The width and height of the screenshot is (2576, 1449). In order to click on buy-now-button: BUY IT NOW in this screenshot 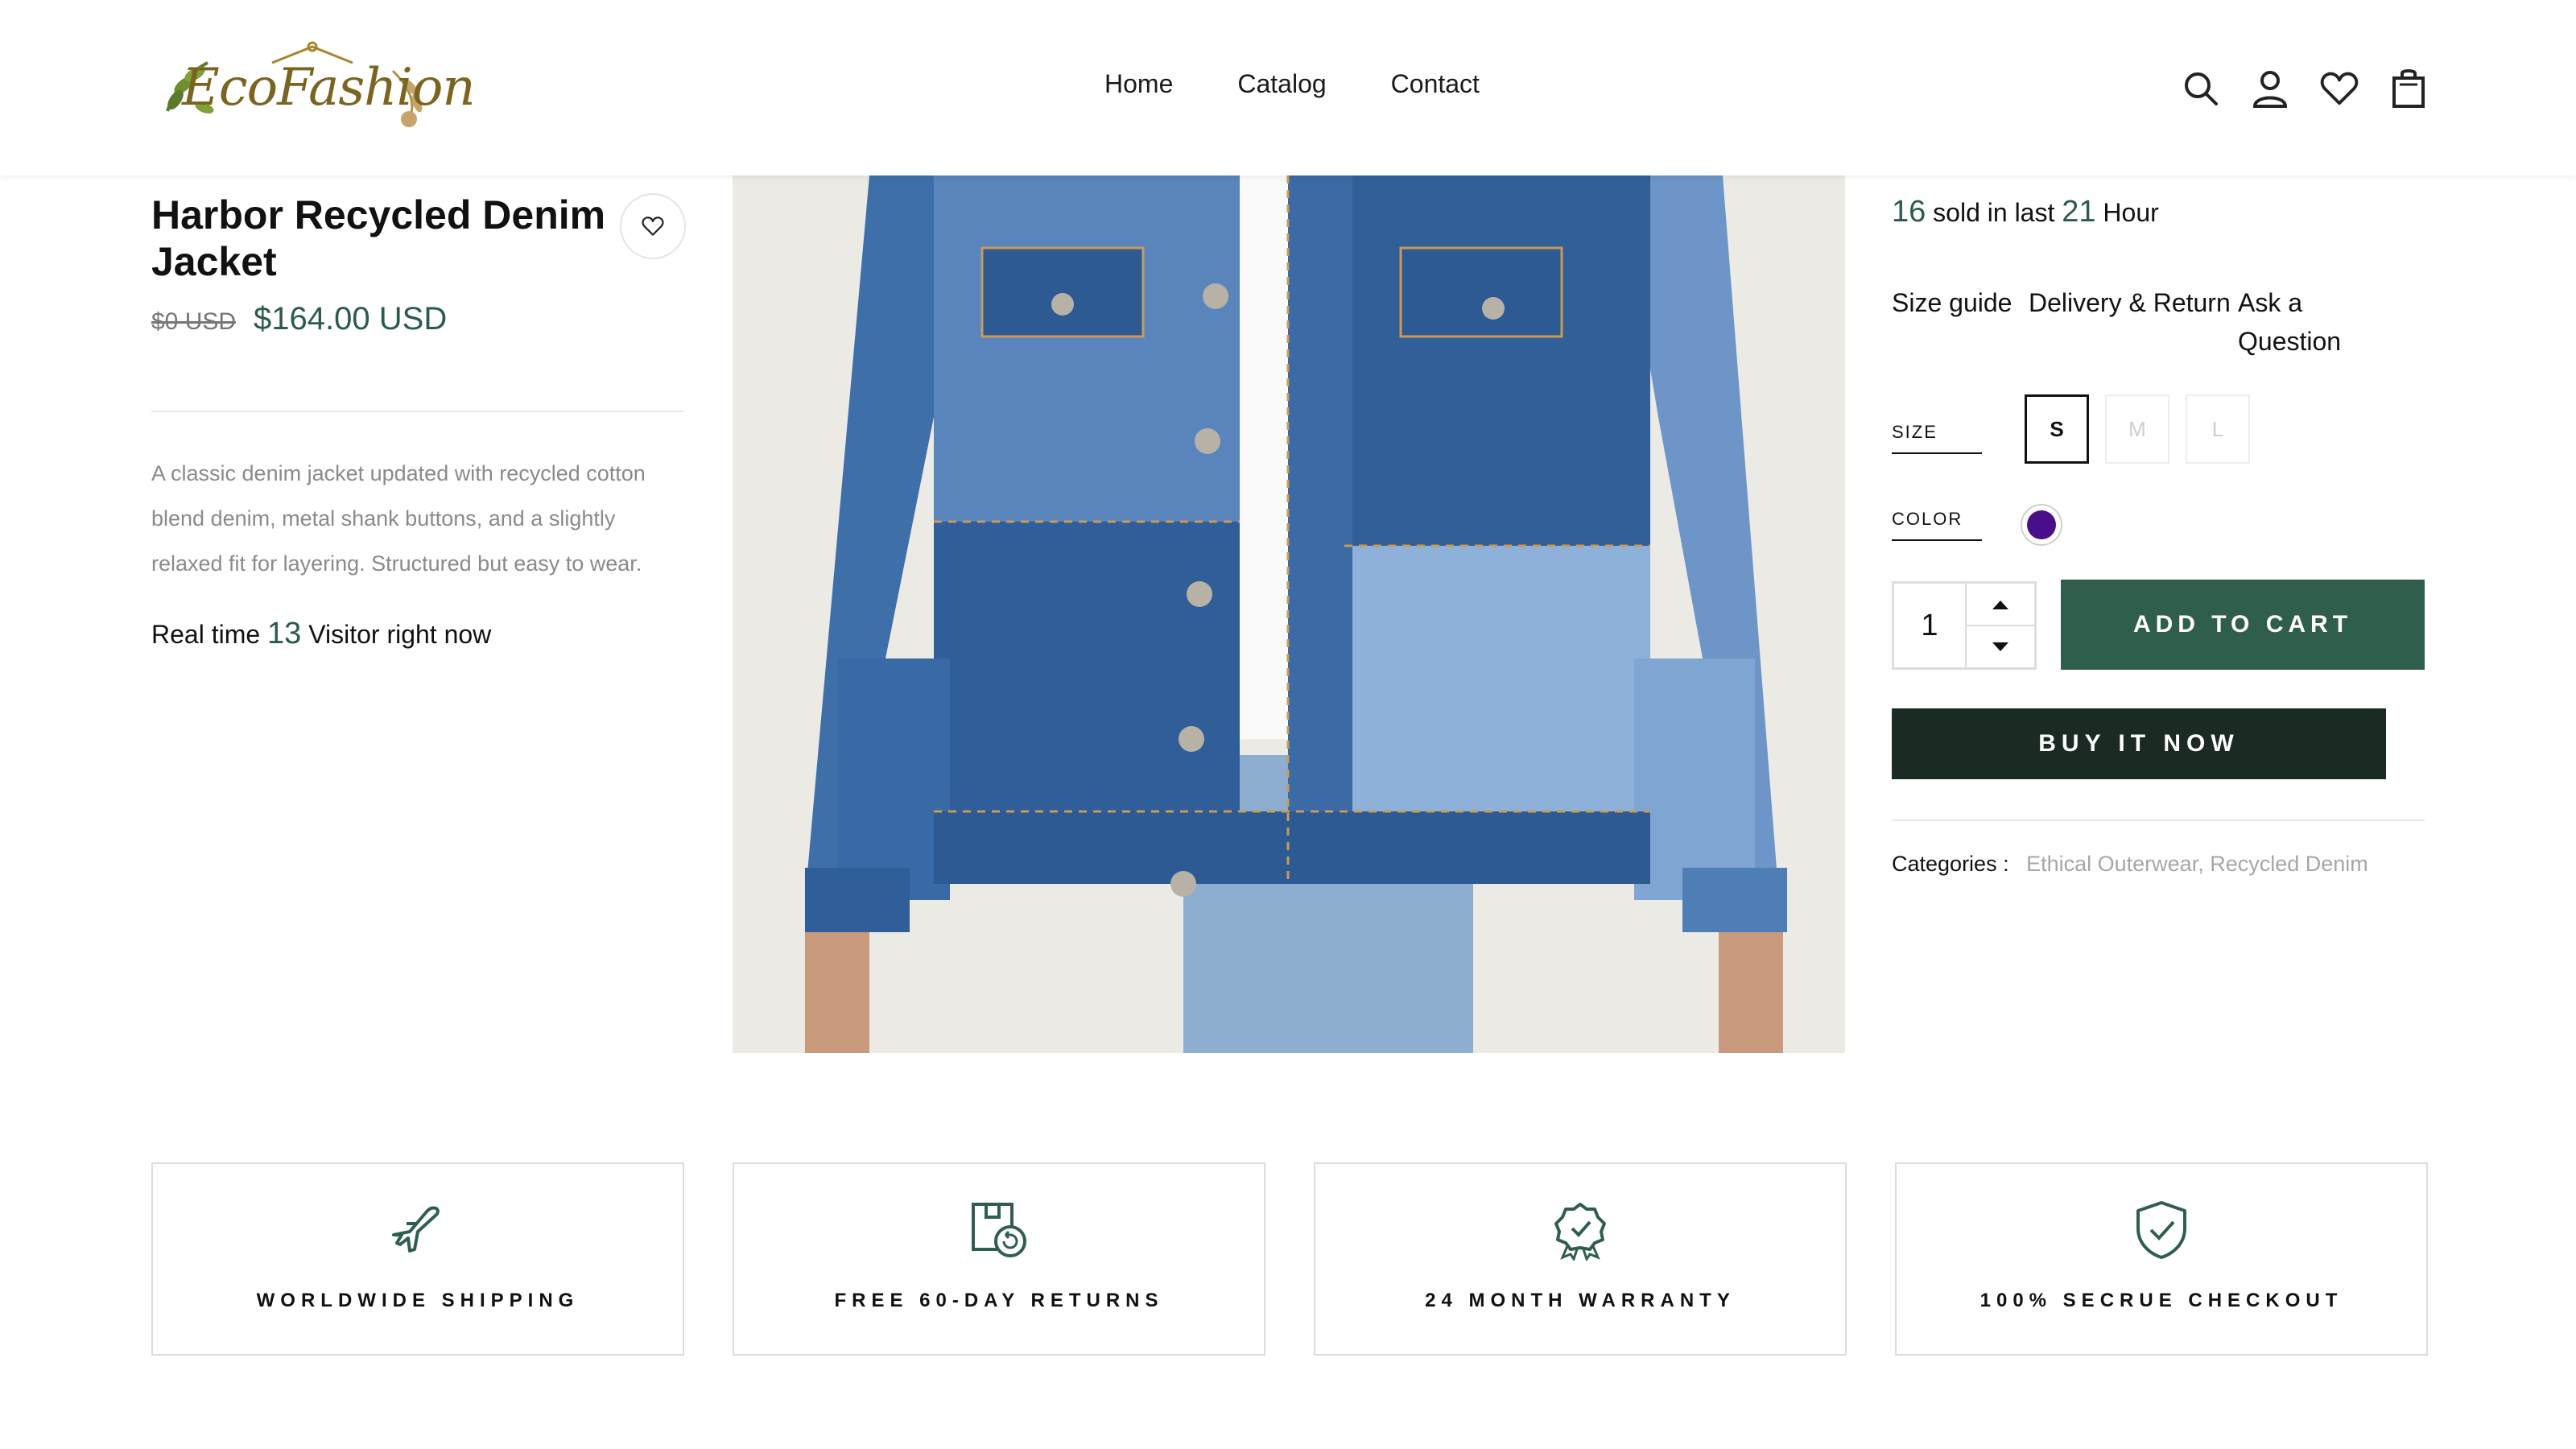, I will do `click(2139, 743)`.